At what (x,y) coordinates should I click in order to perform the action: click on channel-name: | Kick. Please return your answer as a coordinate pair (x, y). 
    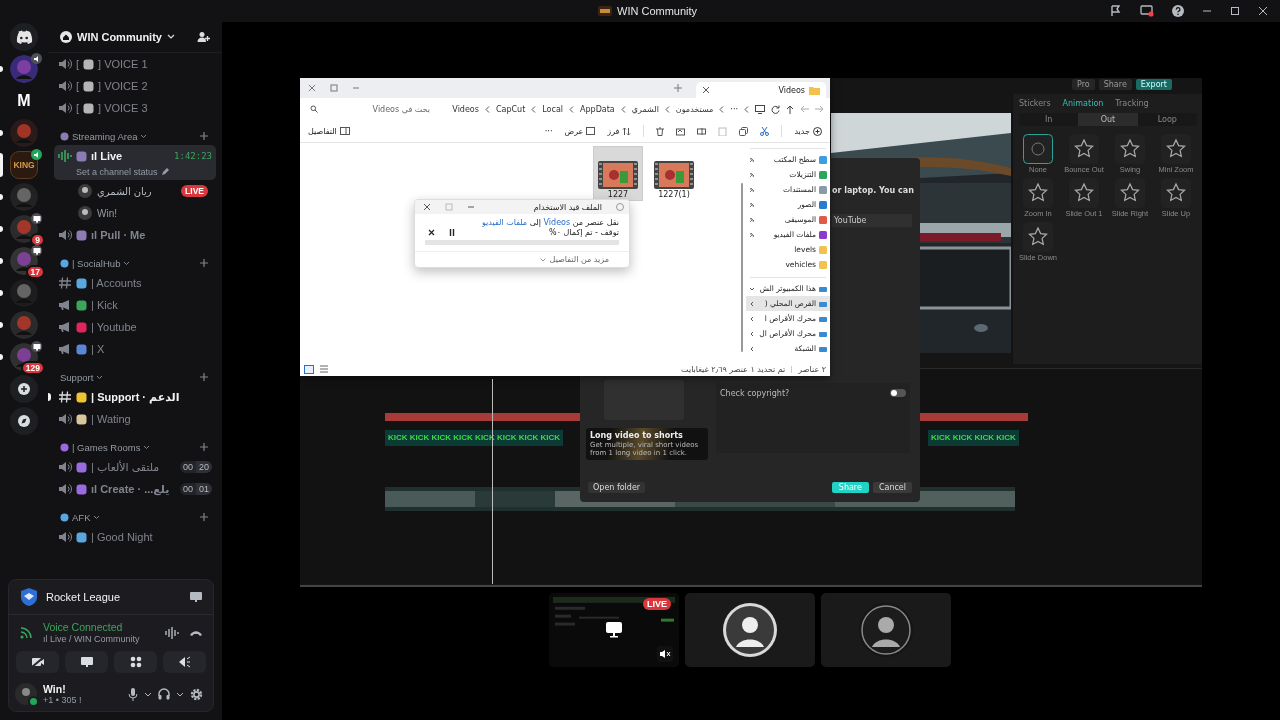
    Looking at the image, I should click on (104, 305).